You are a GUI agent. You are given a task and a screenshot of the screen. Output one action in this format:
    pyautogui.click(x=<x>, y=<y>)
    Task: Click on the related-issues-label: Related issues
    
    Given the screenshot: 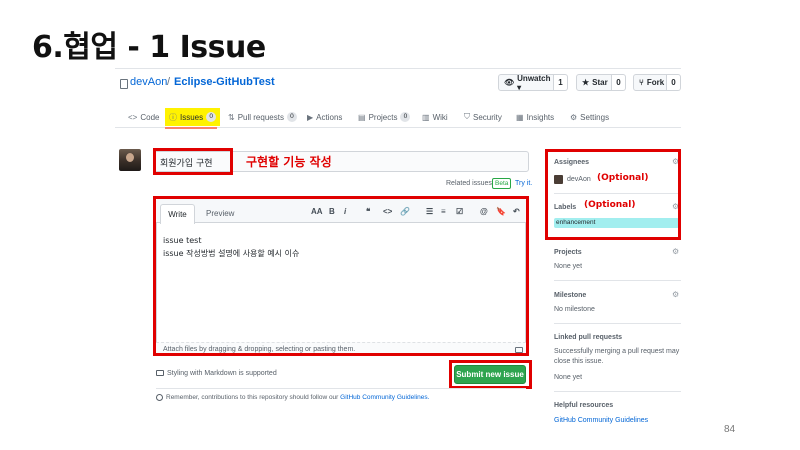 What is the action you would take?
    pyautogui.click(x=469, y=183)
    